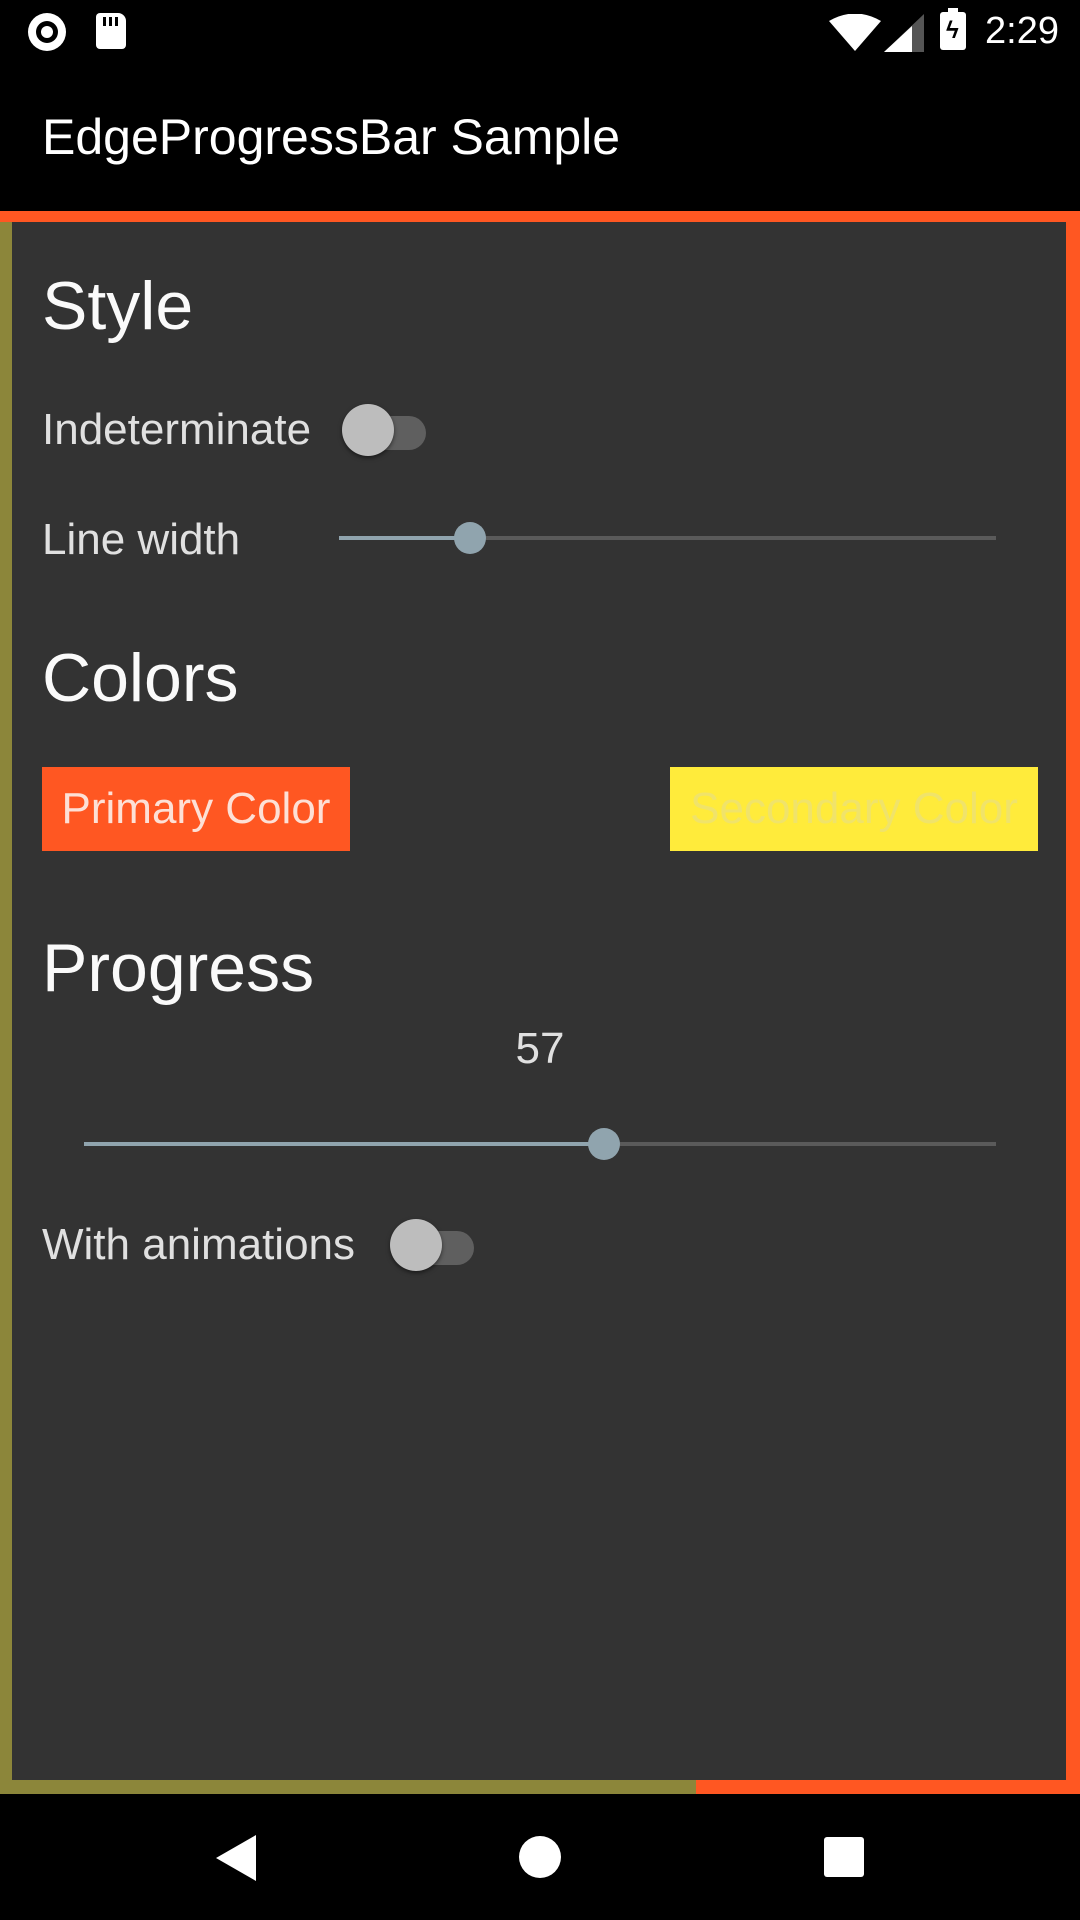 This screenshot has width=1080, height=1920. Describe the element at coordinates (177, 429) in the screenshot. I see `indeterminate-label: Indeterminate` at that location.